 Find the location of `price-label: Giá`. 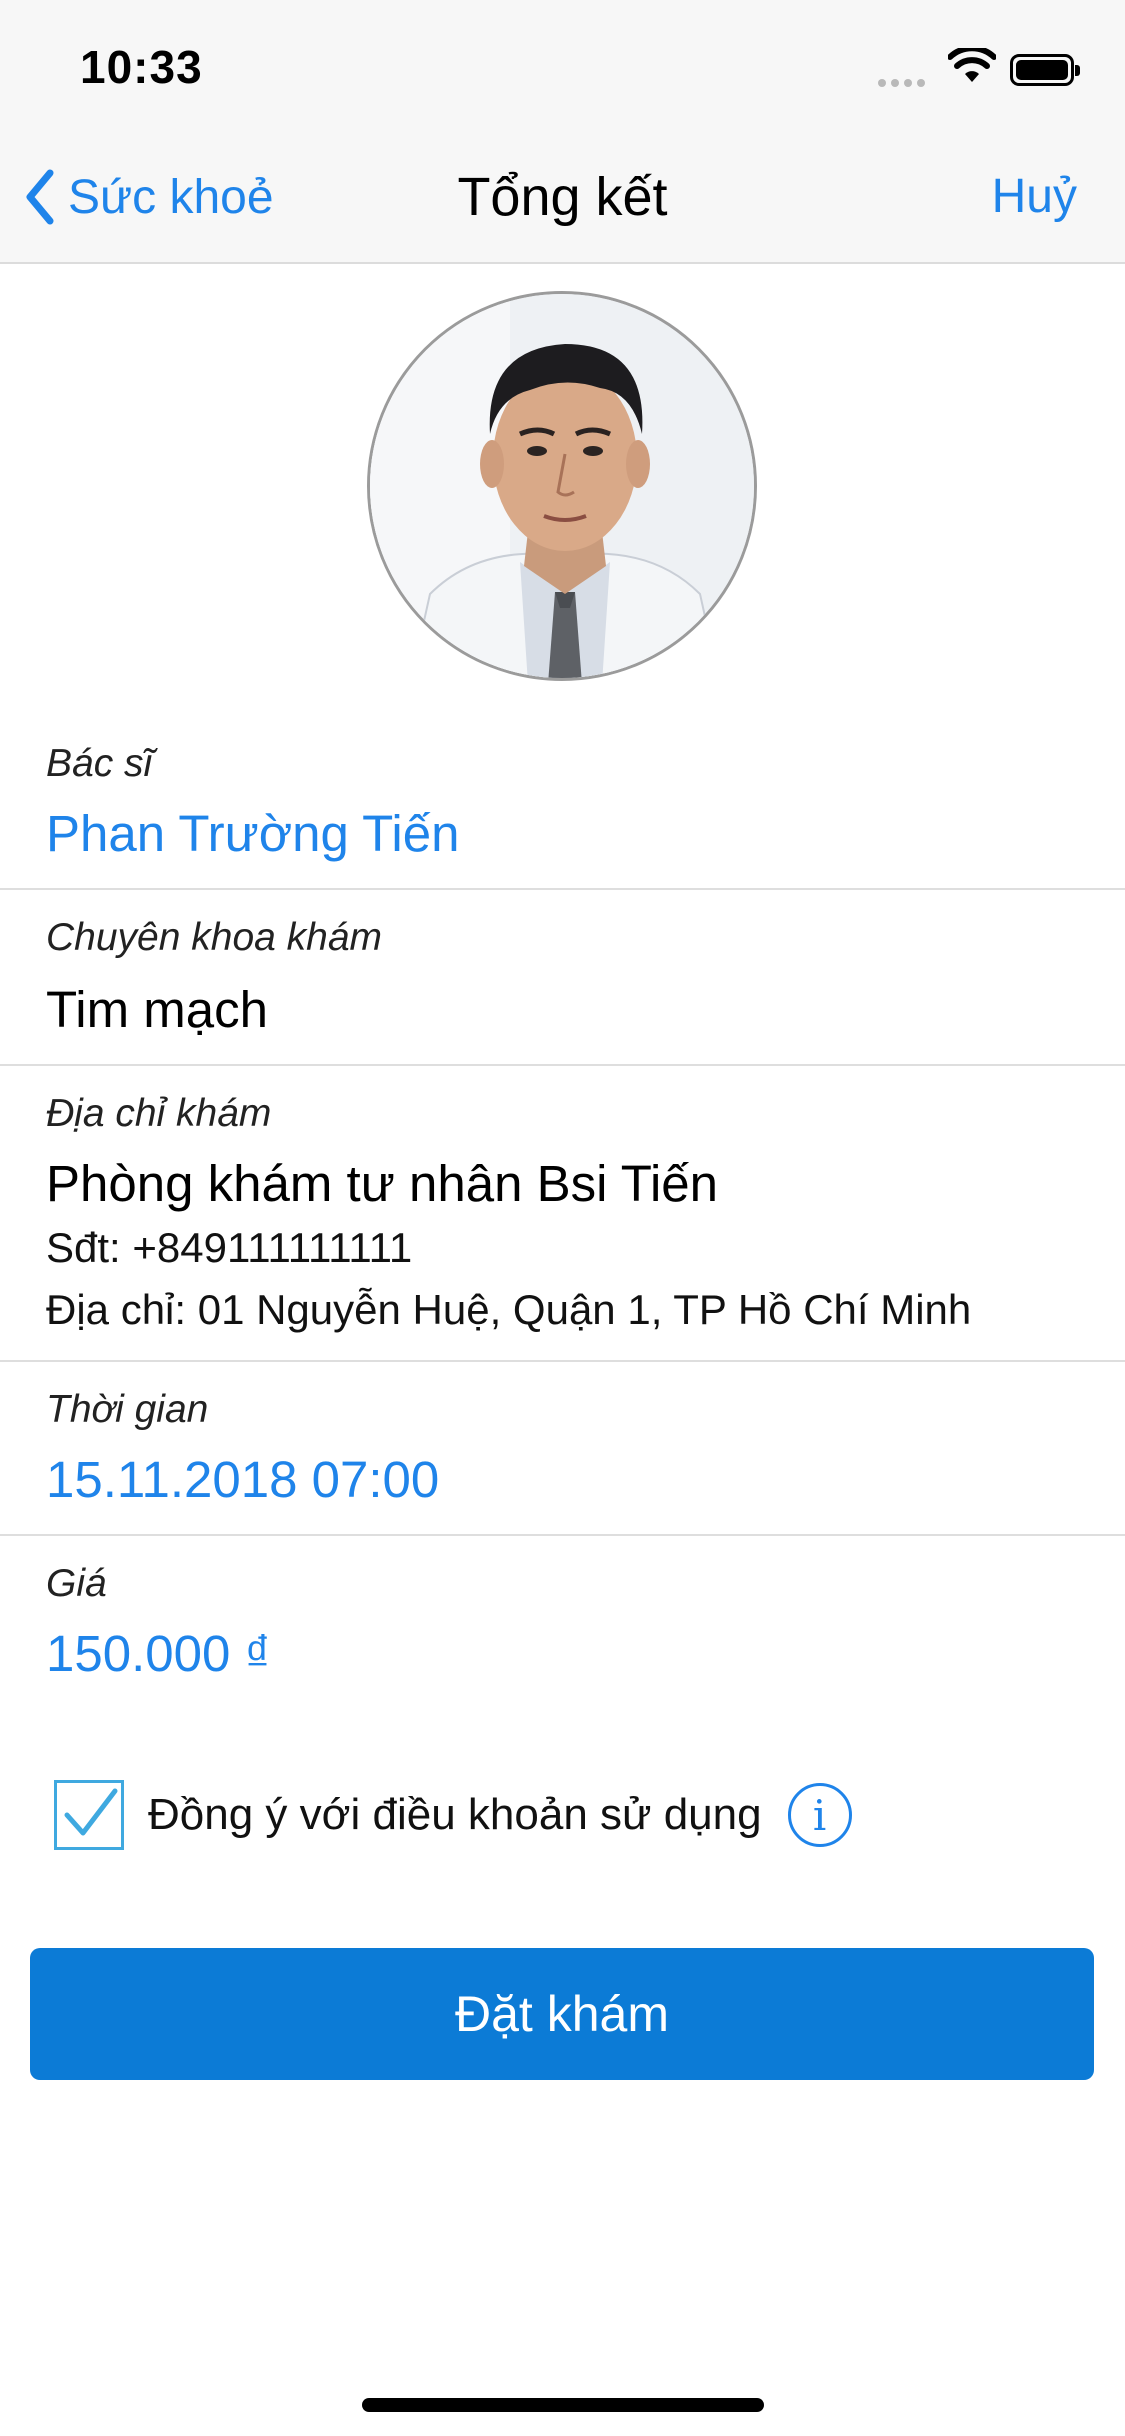

price-label: Giá is located at coordinates (76, 1583).